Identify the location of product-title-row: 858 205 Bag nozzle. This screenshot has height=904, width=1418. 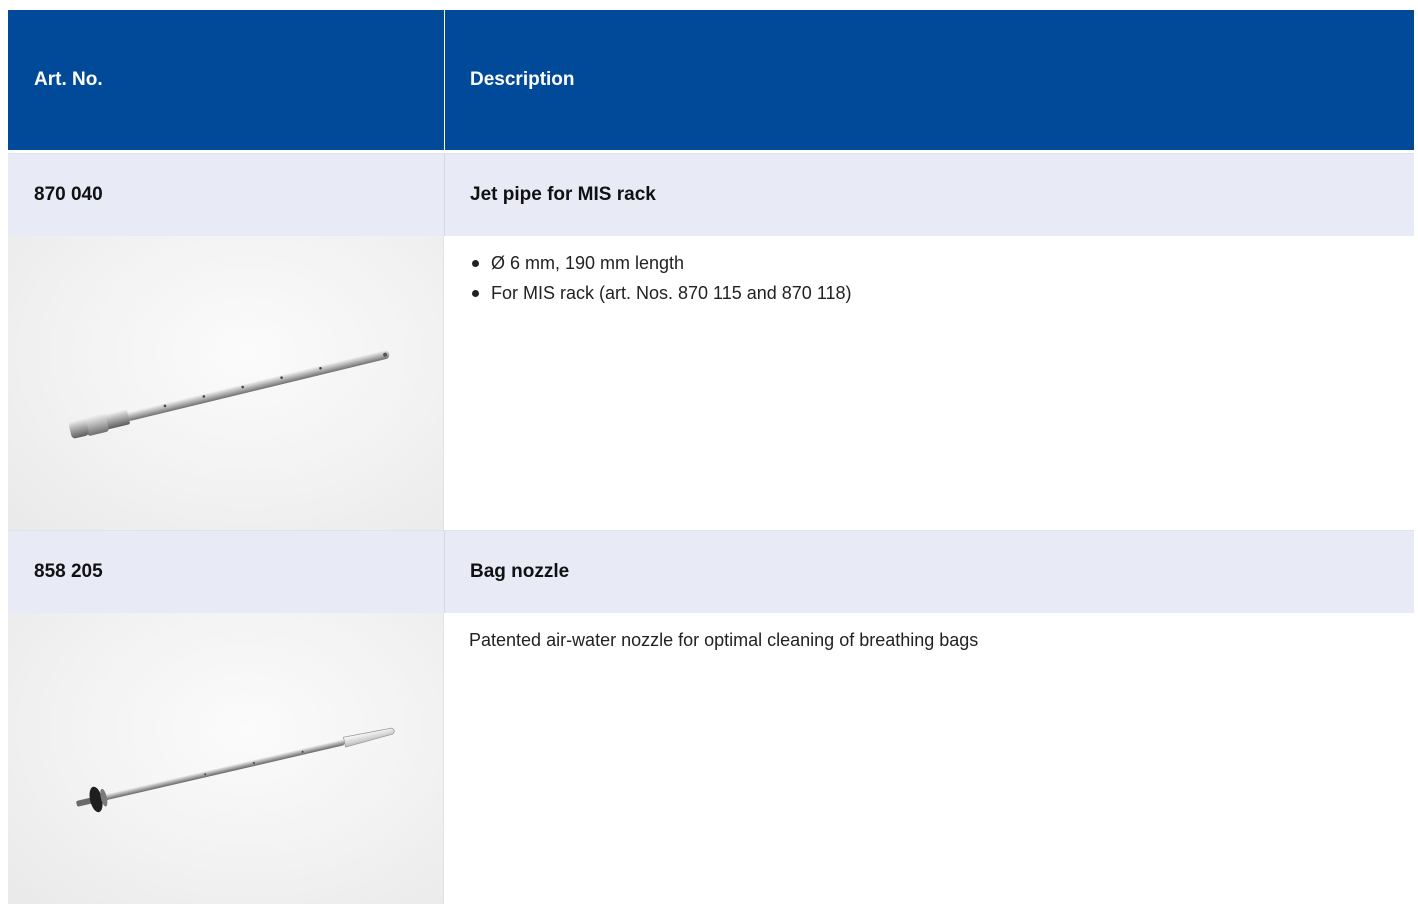
(711, 571).